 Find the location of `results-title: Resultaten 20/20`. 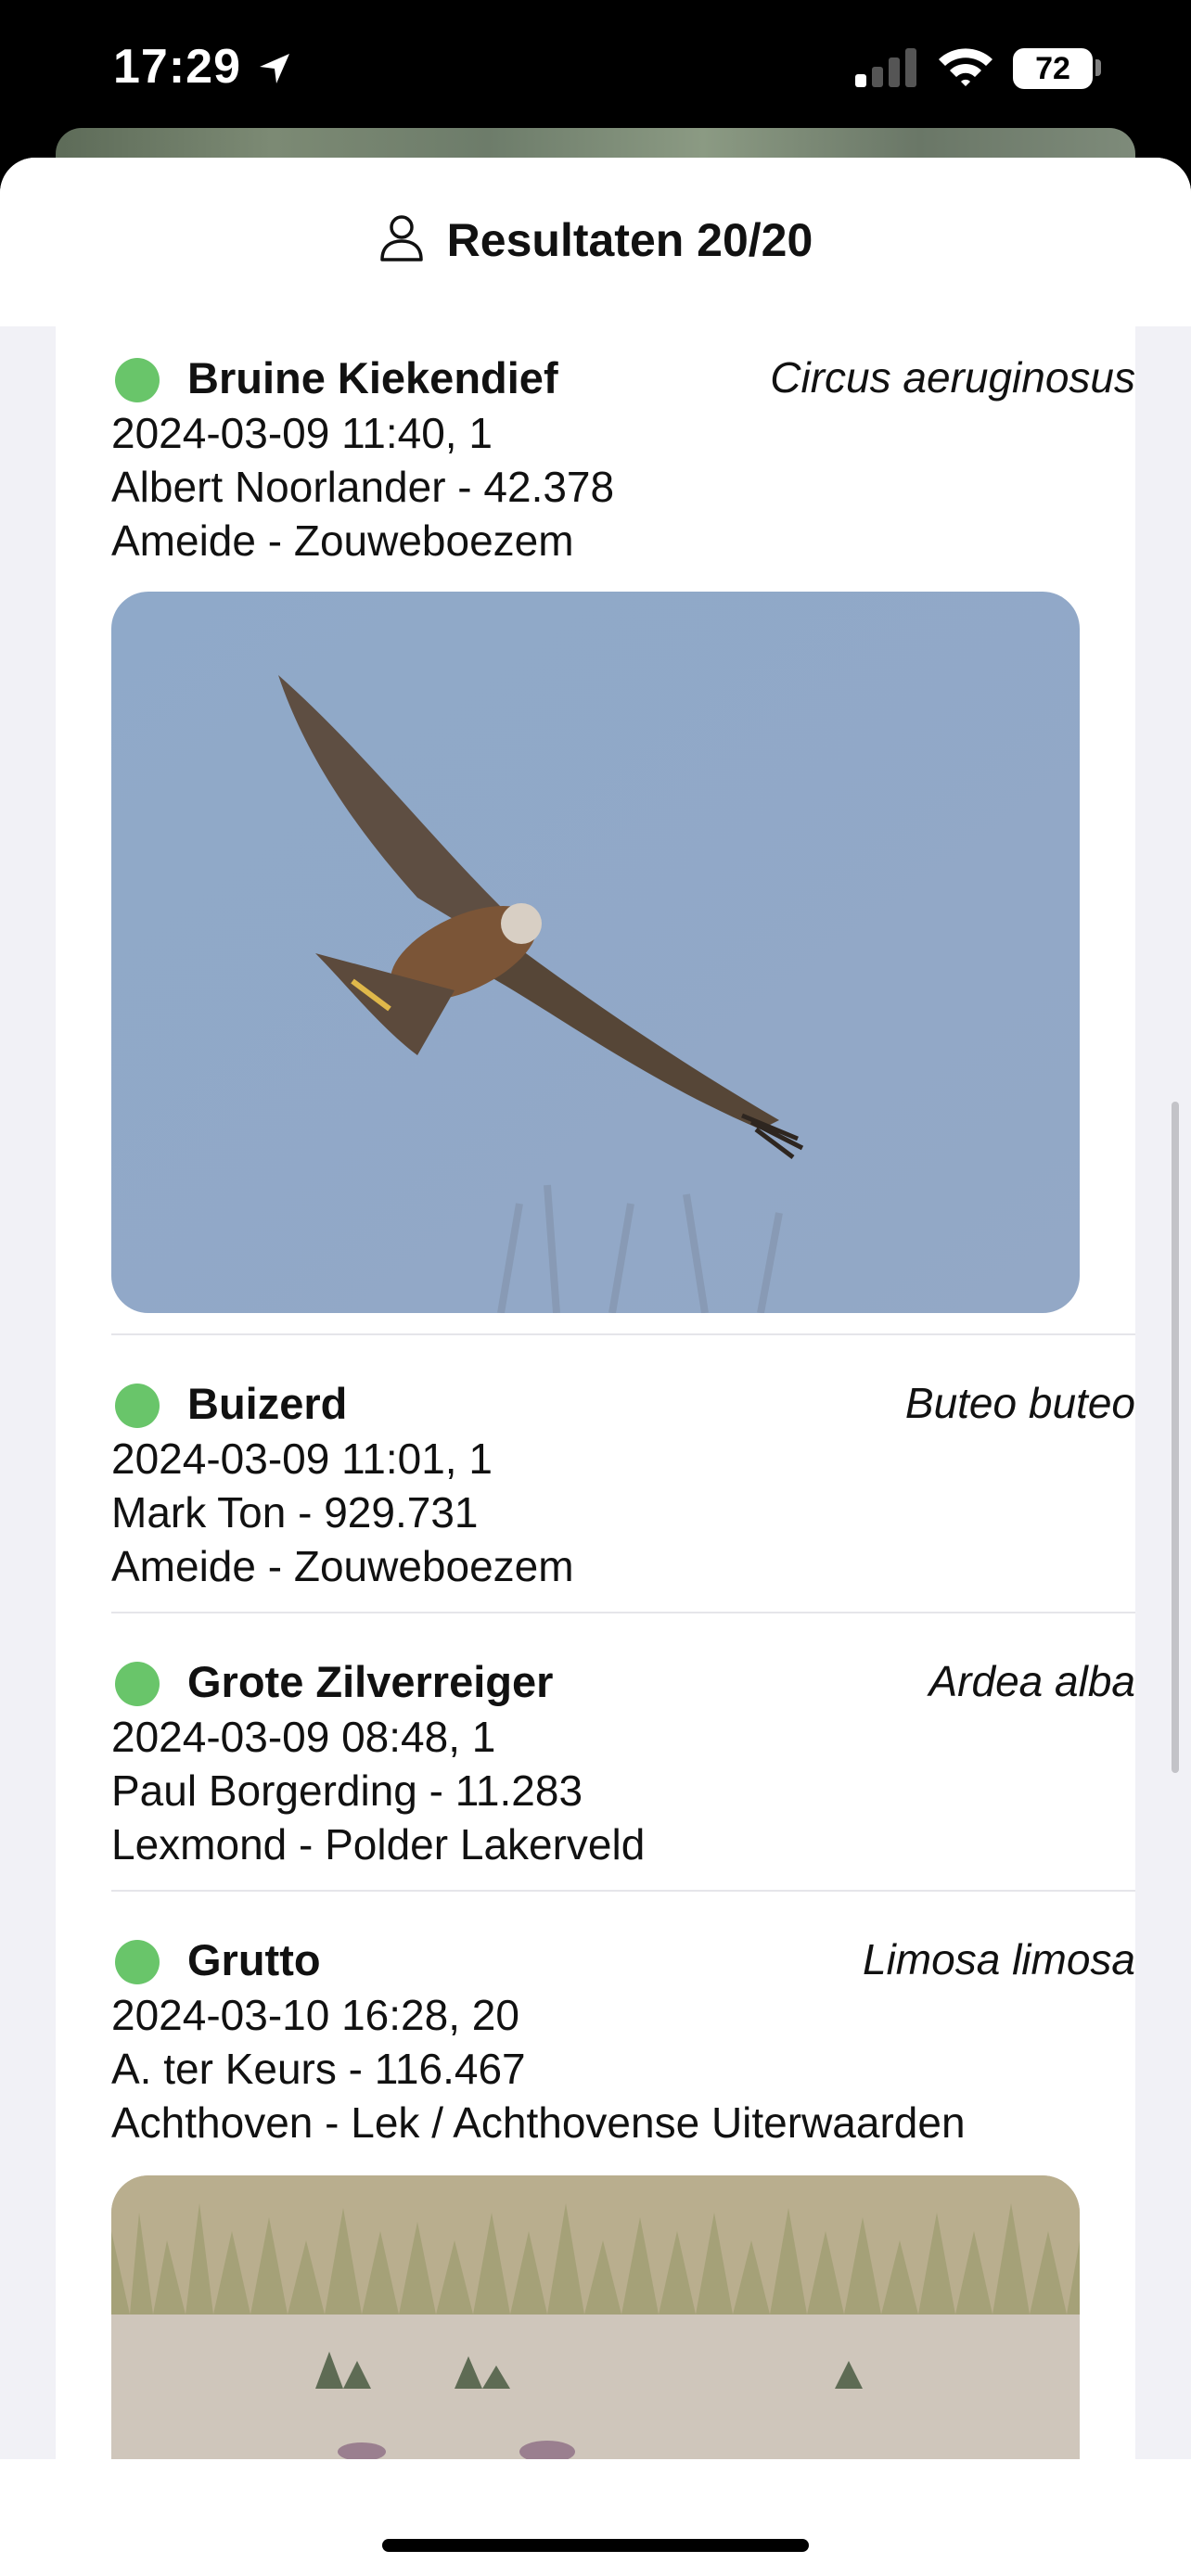

results-title: Resultaten 20/20 is located at coordinates (629, 240).